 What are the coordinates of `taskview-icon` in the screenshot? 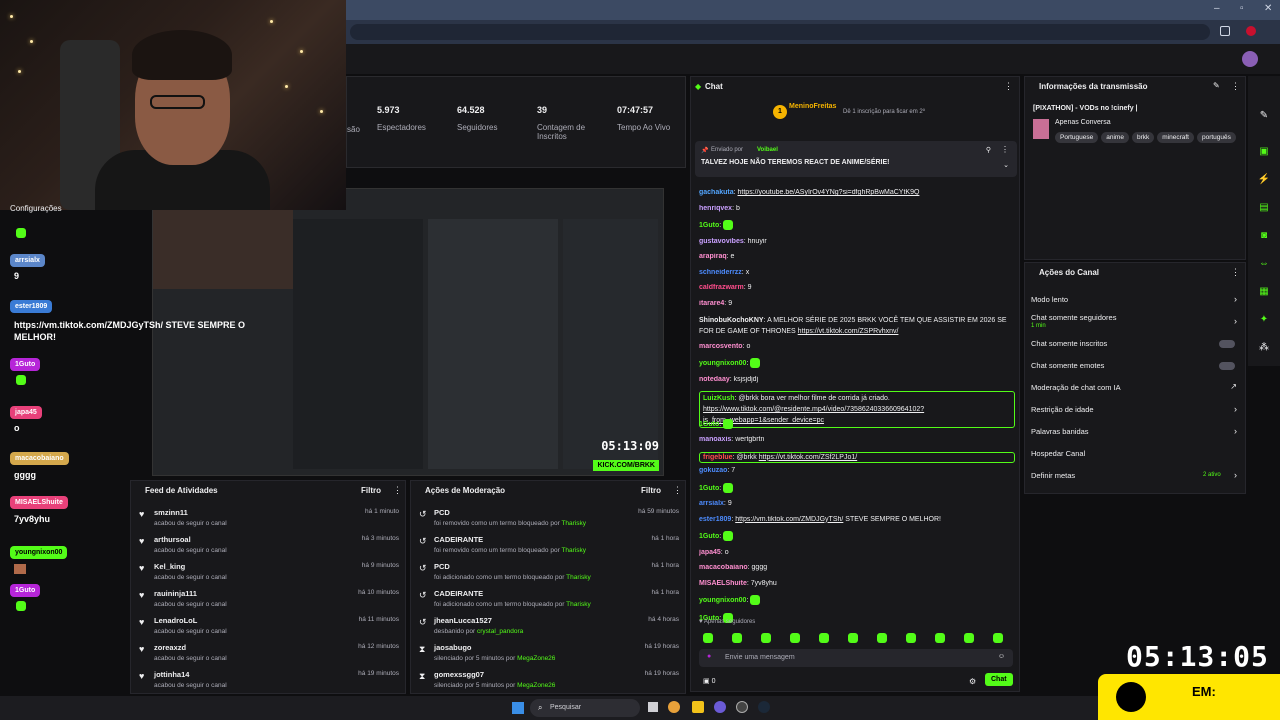 It's located at (653, 707).